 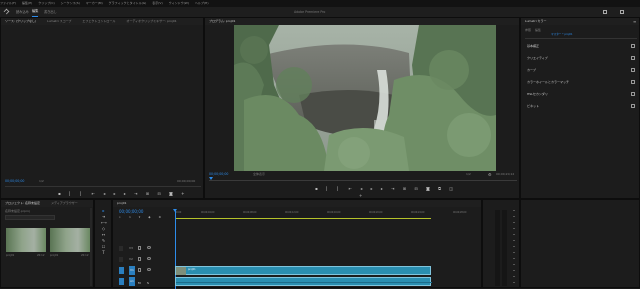 What do you see at coordinates (35, 12) in the screenshot?
I see `workspace-tab-edit: 編集` at bounding box center [35, 12].